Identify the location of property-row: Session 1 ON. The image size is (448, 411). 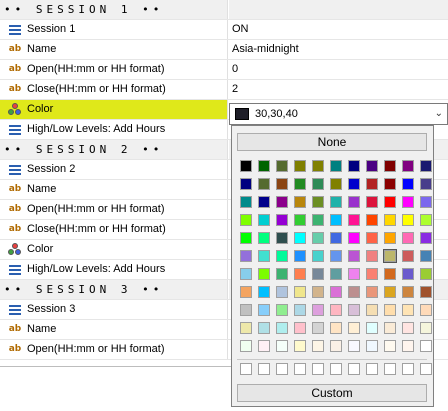
(224, 30).